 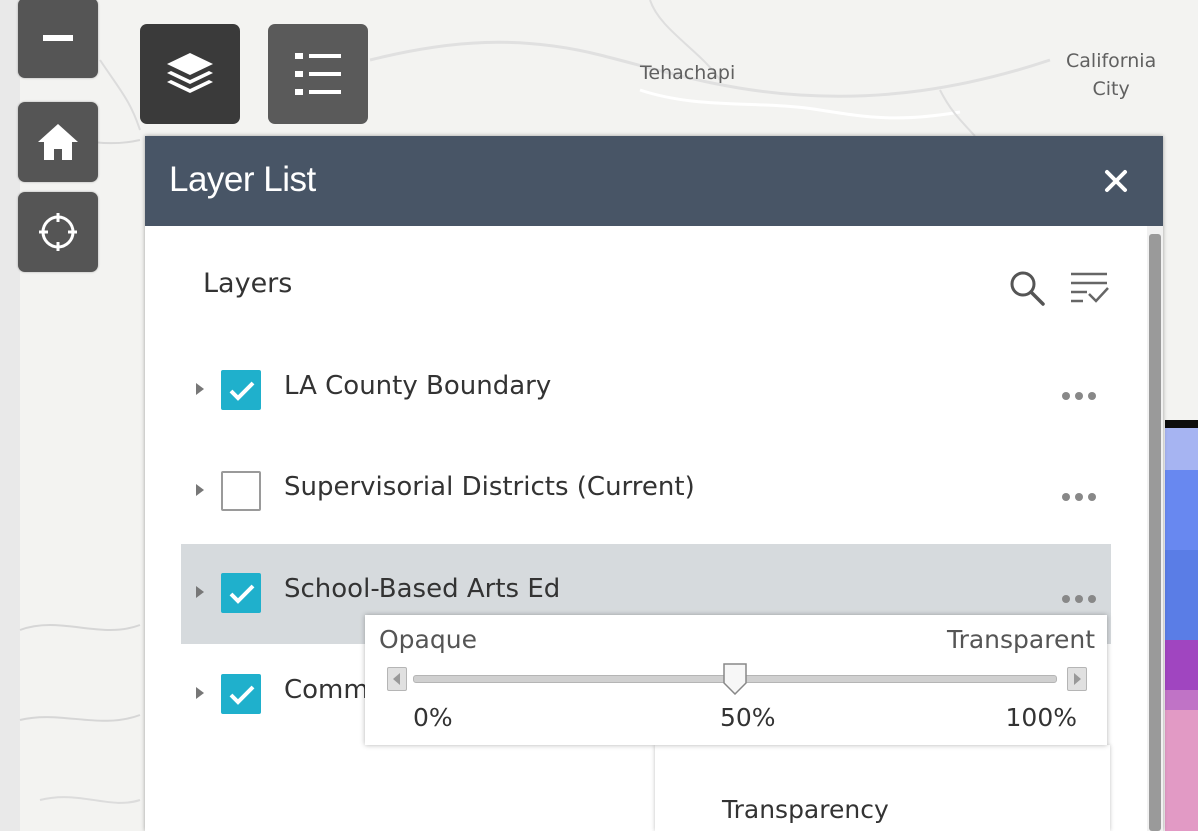 What do you see at coordinates (248, 283) in the screenshot?
I see `layers-heading: Layers` at bounding box center [248, 283].